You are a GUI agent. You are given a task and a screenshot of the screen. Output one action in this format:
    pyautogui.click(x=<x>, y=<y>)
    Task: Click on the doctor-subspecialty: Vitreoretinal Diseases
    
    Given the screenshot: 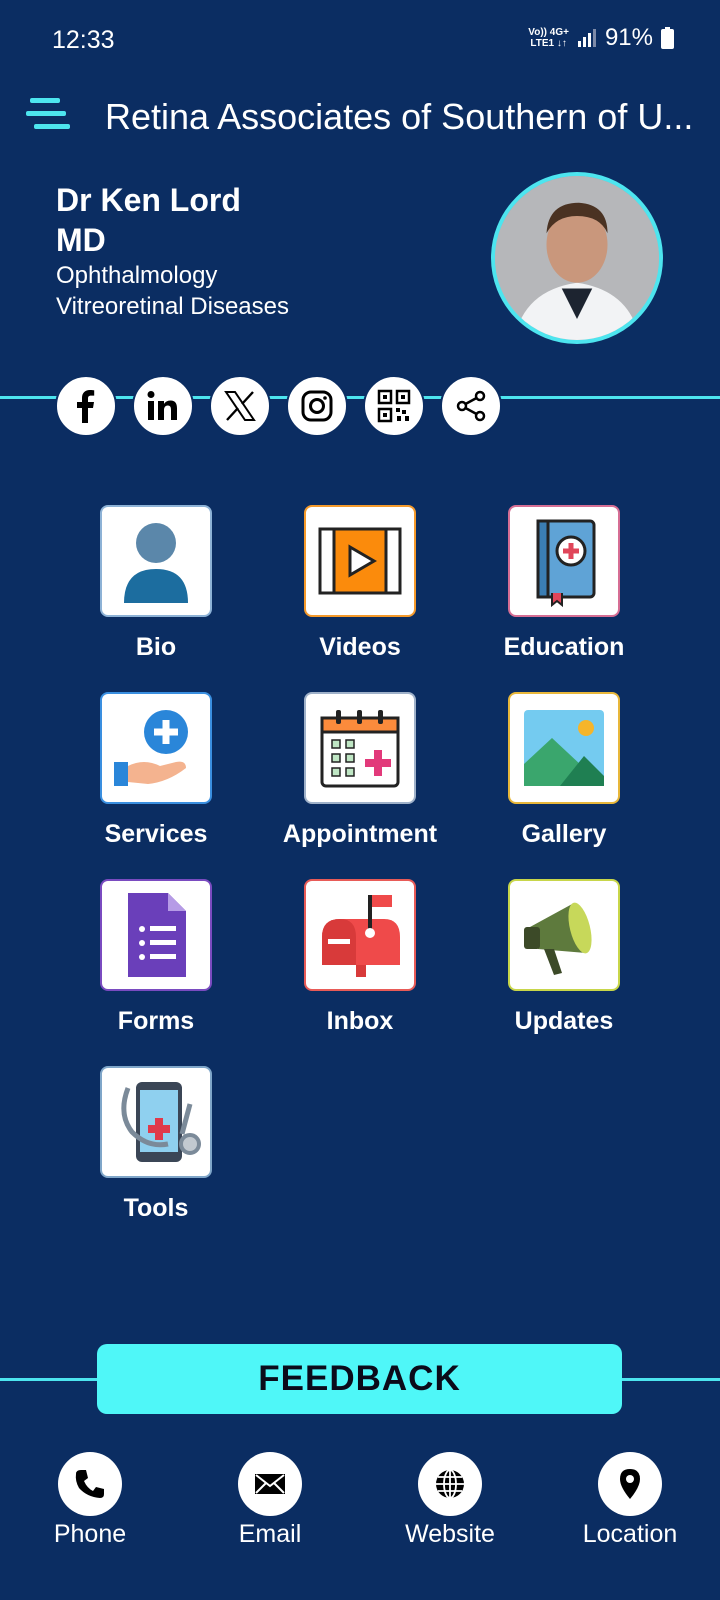 What is the action you would take?
    pyautogui.click(x=173, y=306)
    